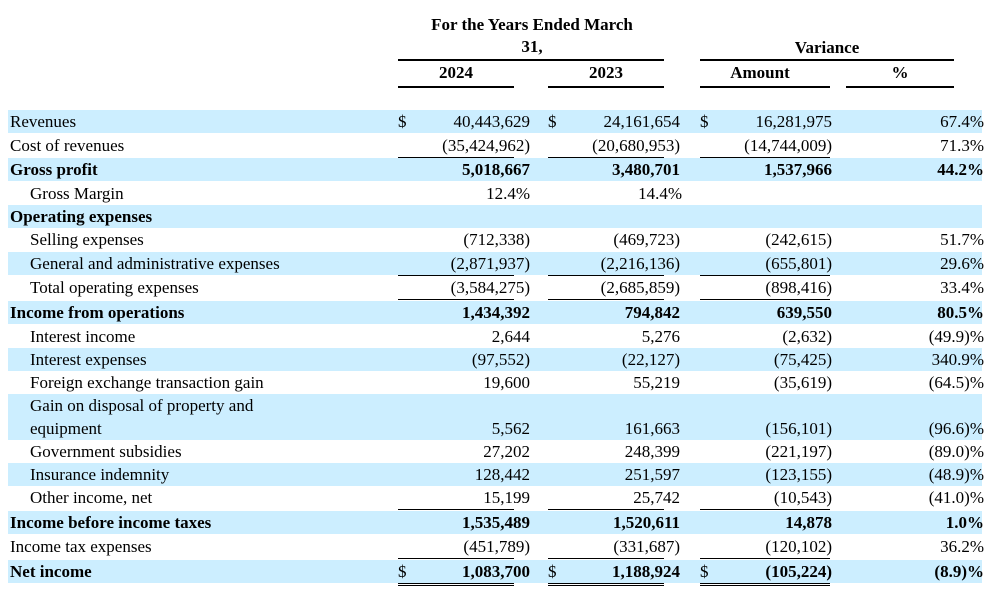 This screenshot has width=991, height=603. What do you see at coordinates (606, 72) in the screenshot?
I see `col-2023-header: 2023` at bounding box center [606, 72].